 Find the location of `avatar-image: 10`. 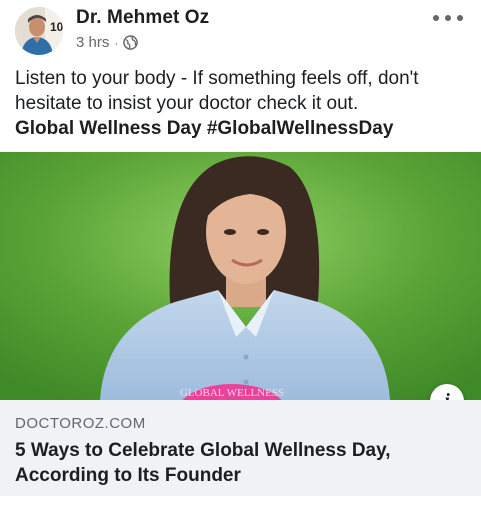

avatar-image: 10 is located at coordinates (39, 31).